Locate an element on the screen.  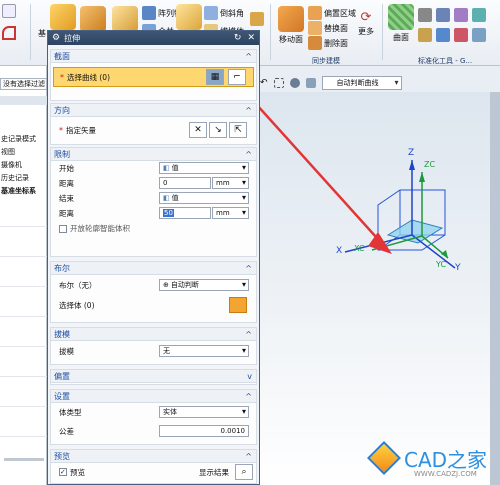
start-unit-dropdown: mm ▾ is located at coordinates (230, 183).